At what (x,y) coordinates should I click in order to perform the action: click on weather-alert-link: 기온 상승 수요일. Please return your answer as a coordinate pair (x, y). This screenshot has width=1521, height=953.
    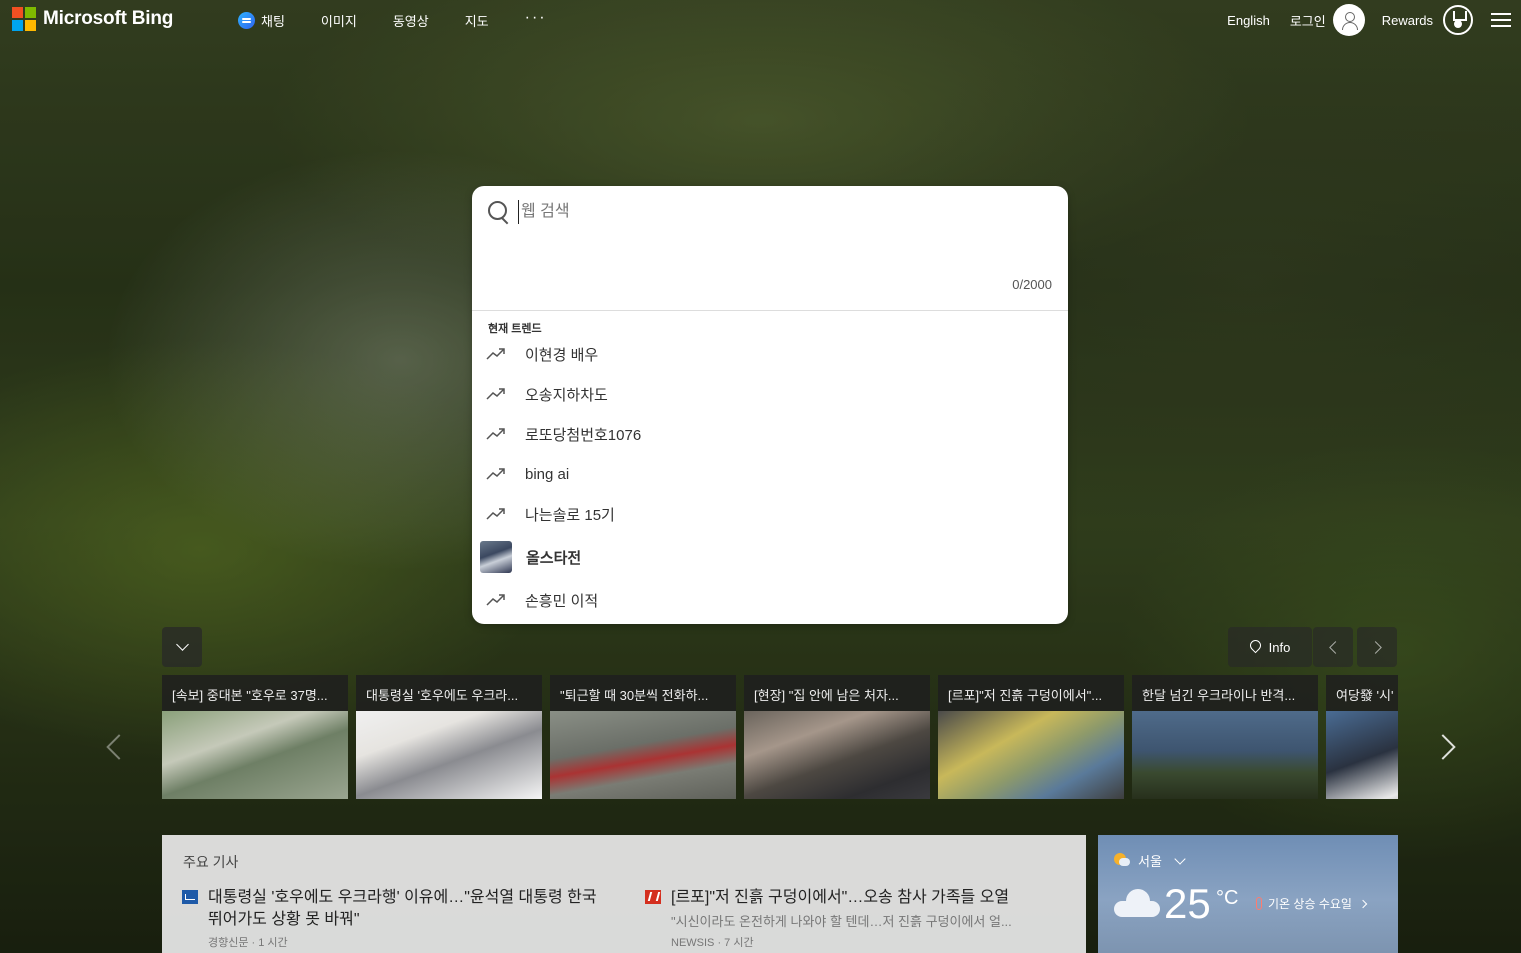
    Looking at the image, I should click on (1312, 903).